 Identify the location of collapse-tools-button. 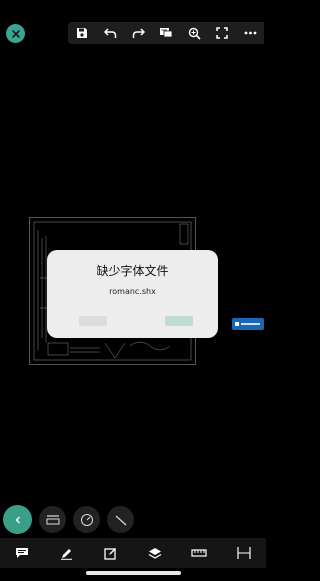
(17, 519).